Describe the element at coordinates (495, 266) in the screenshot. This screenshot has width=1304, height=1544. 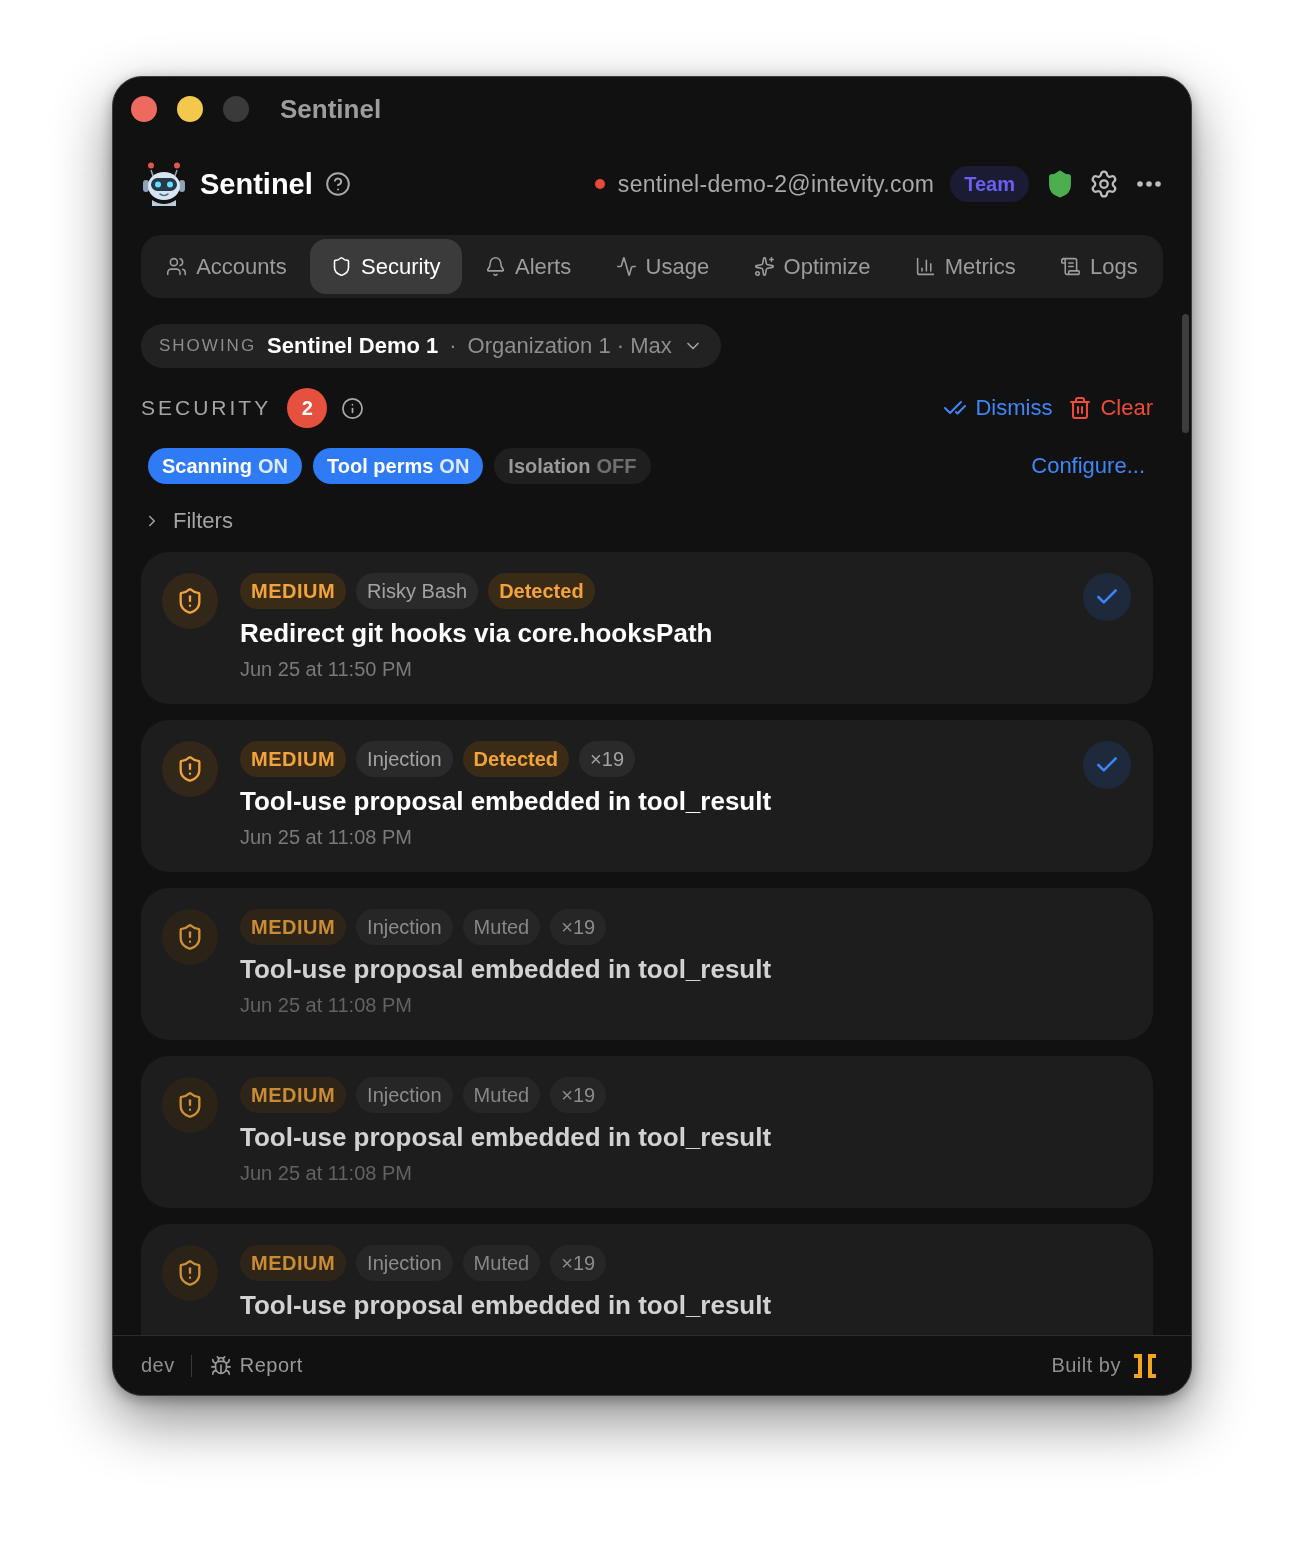
I see `bell-icon` at that location.